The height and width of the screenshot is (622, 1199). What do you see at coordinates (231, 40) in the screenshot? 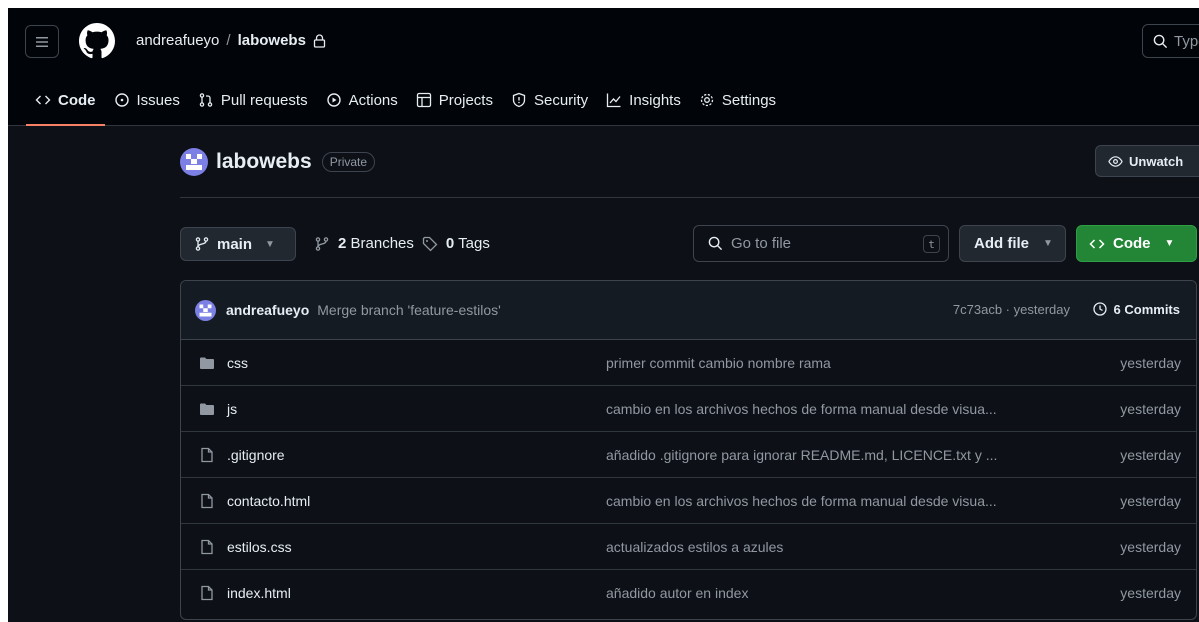
I see `repo-breadcrumb: andreafueyo / labowebs` at bounding box center [231, 40].